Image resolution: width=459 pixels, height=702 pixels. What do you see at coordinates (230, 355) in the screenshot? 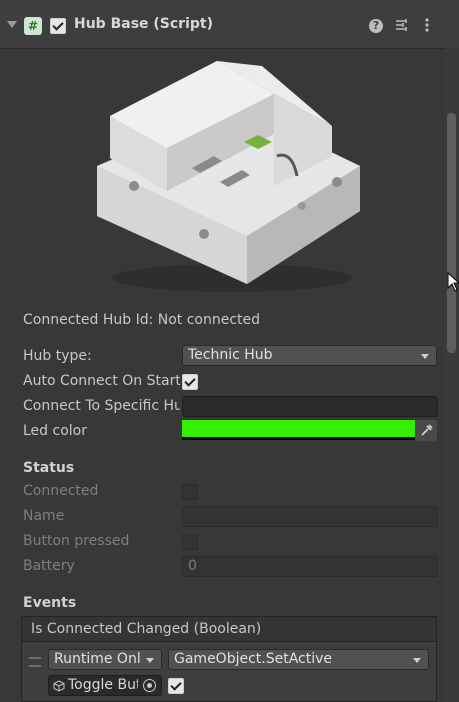
I see `hub-type-value: Technic Hub` at bounding box center [230, 355].